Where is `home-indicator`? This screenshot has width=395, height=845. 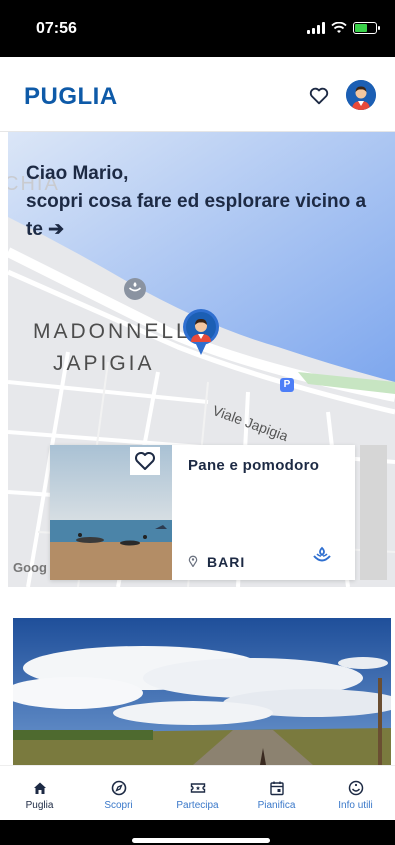
home-indicator is located at coordinates (201, 840).